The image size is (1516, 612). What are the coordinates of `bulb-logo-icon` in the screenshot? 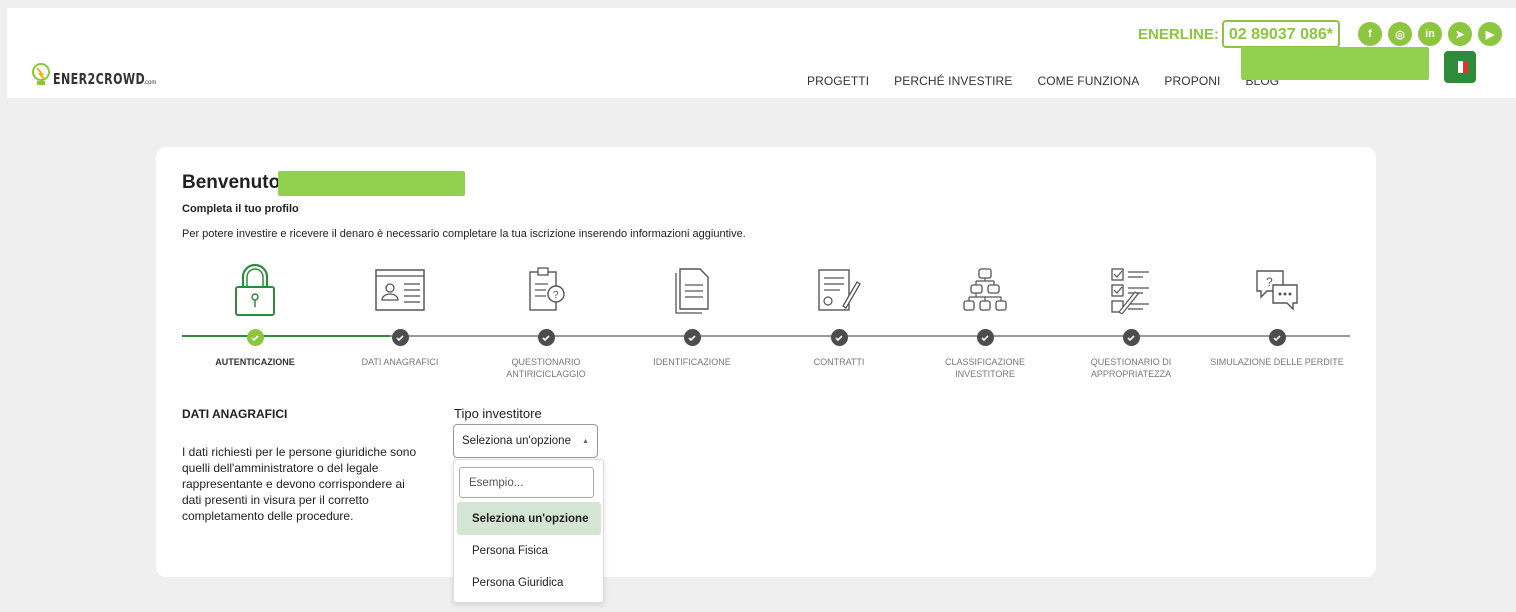 It's located at (41, 74).